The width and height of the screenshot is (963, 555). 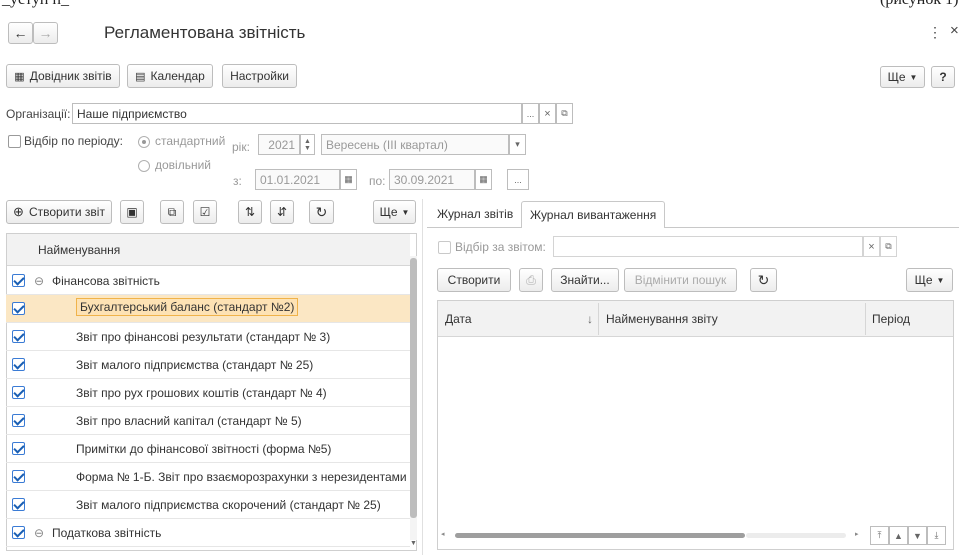 What do you see at coordinates (600, 535) in the screenshot?
I see `horizontal-scrollbar-thumb` at bounding box center [600, 535].